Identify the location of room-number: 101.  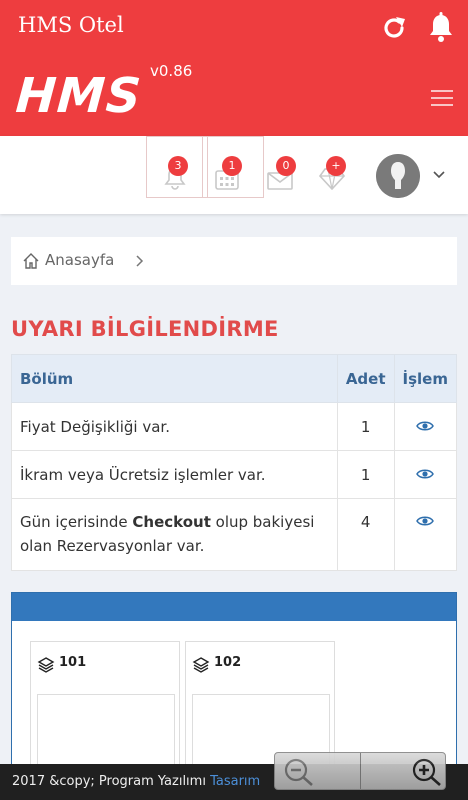
(73, 662).